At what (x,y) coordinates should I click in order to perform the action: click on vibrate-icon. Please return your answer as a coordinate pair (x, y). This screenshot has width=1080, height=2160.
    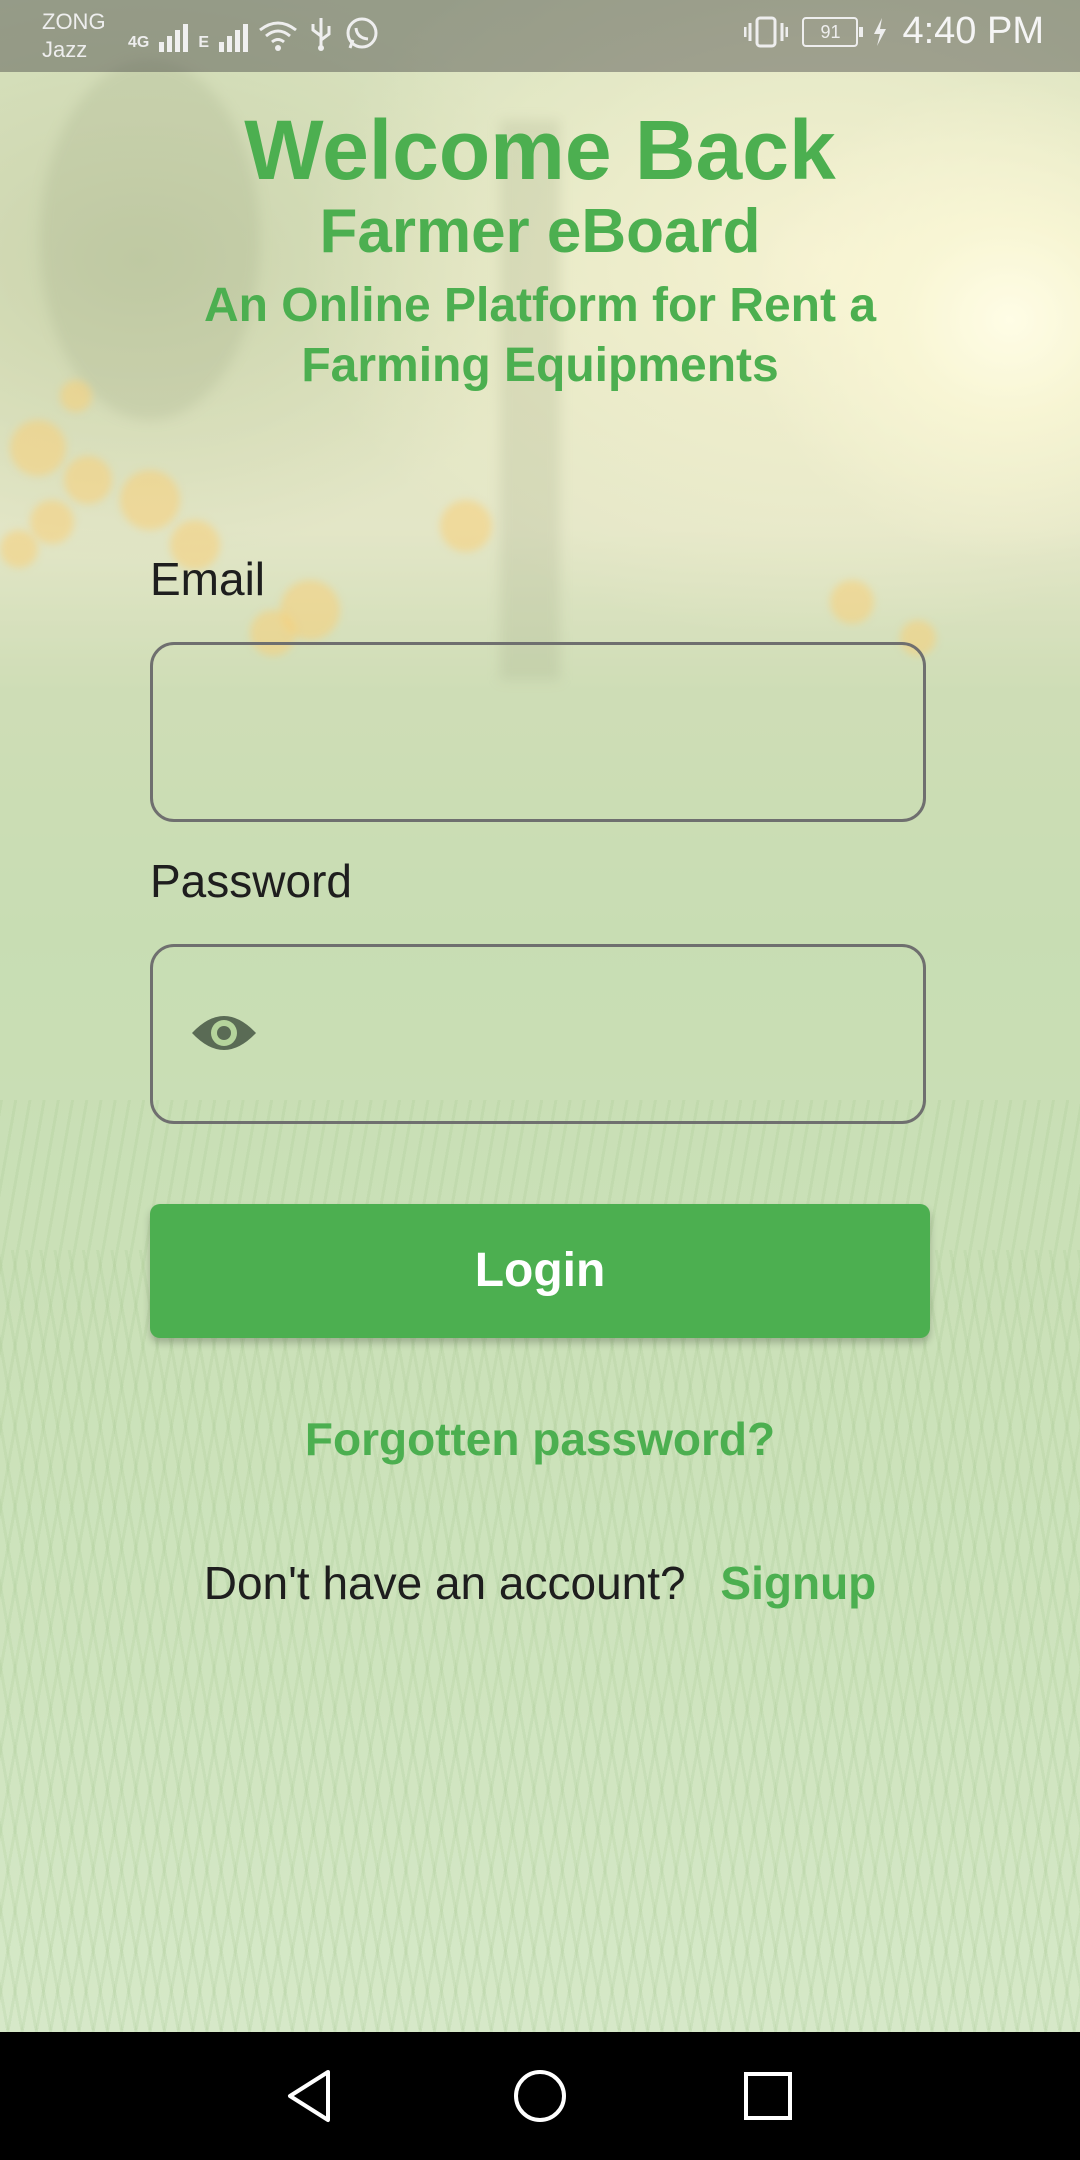
    Looking at the image, I should click on (766, 31).